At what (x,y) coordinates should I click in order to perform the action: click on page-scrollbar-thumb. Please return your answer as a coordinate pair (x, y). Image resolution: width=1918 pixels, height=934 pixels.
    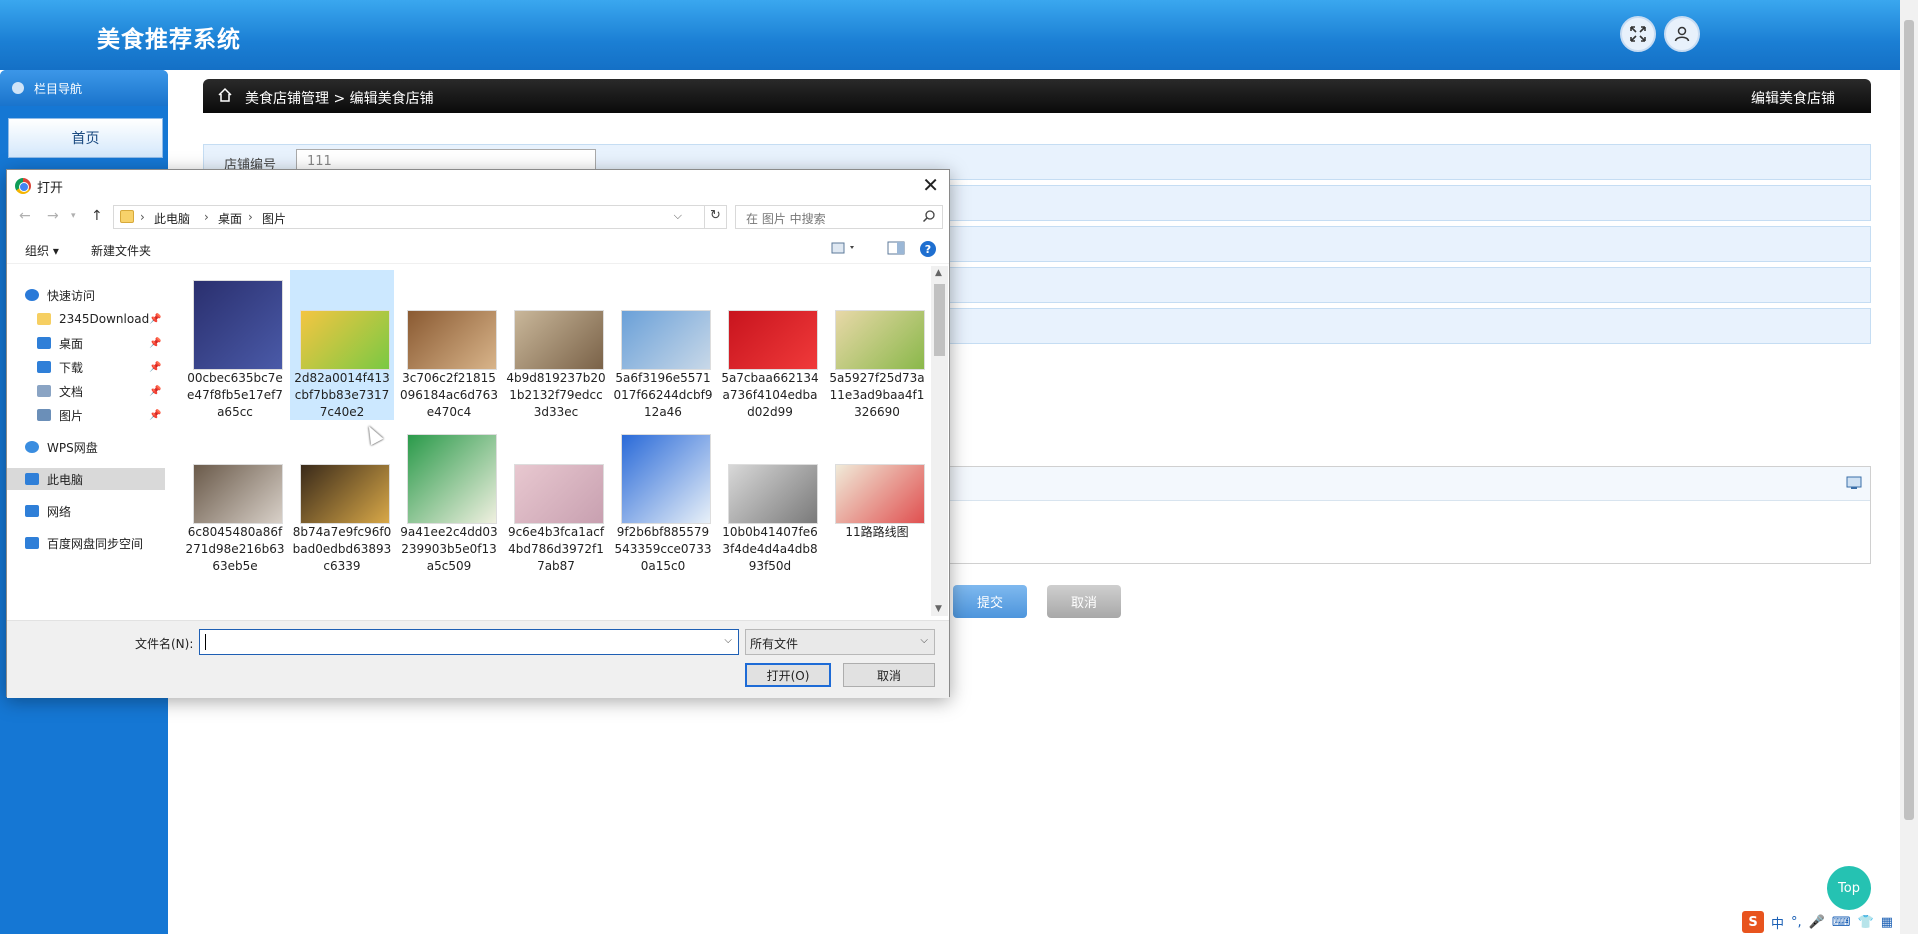
    Looking at the image, I should click on (1909, 420).